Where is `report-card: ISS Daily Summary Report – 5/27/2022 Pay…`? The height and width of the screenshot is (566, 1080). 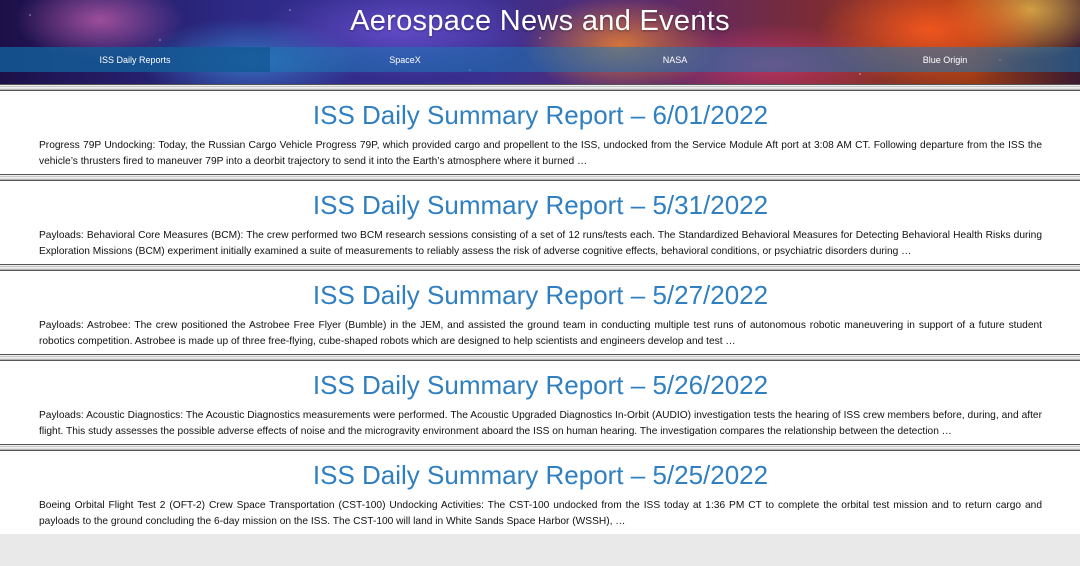 report-card: ISS Daily Summary Report – 5/27/2022 Pay… is located at coordinates (540, 312).